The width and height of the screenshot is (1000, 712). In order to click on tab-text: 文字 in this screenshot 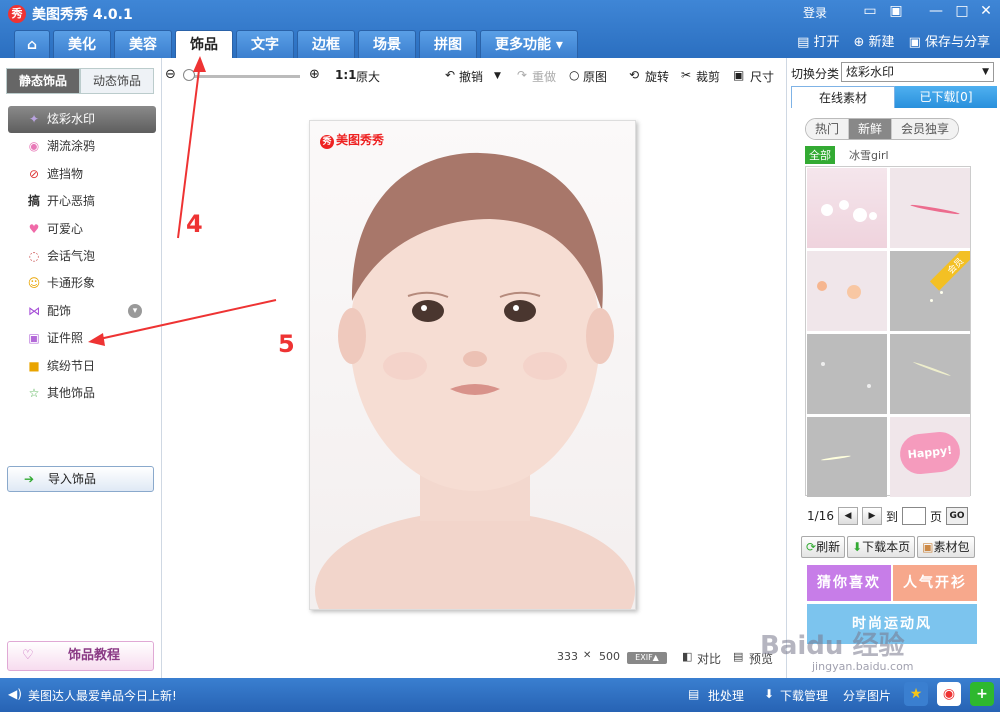, I will do `click(265, 44)`.